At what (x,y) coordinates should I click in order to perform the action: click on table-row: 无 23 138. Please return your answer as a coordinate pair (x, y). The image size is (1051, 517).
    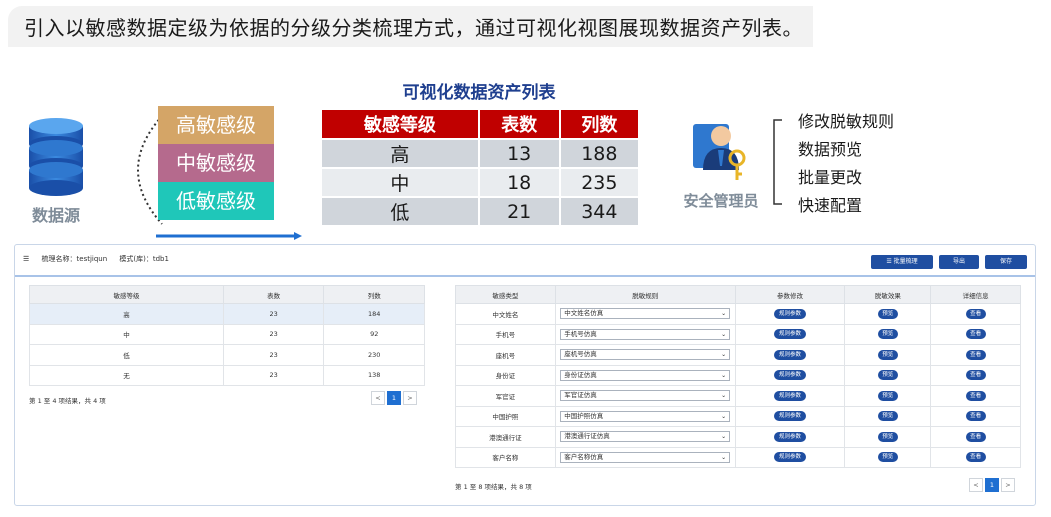
    Looking at the image, I should click on (227, 375).